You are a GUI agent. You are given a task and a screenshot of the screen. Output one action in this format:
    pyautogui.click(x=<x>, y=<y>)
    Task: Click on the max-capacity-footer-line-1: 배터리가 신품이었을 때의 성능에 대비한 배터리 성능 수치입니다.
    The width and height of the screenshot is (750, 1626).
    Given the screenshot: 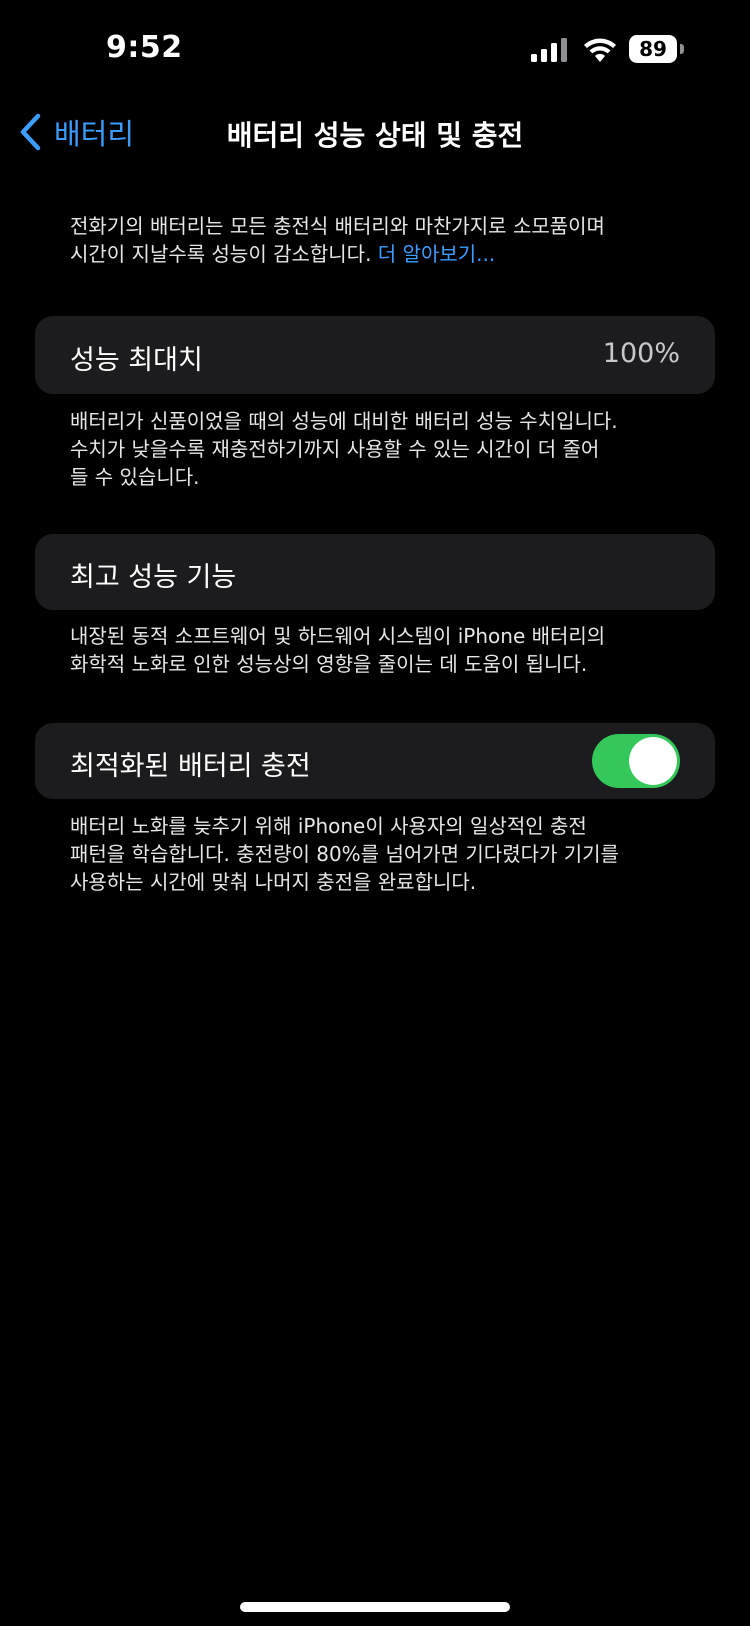 What is the action you would take?
    pyautogui.click(x=344, y=421)
    